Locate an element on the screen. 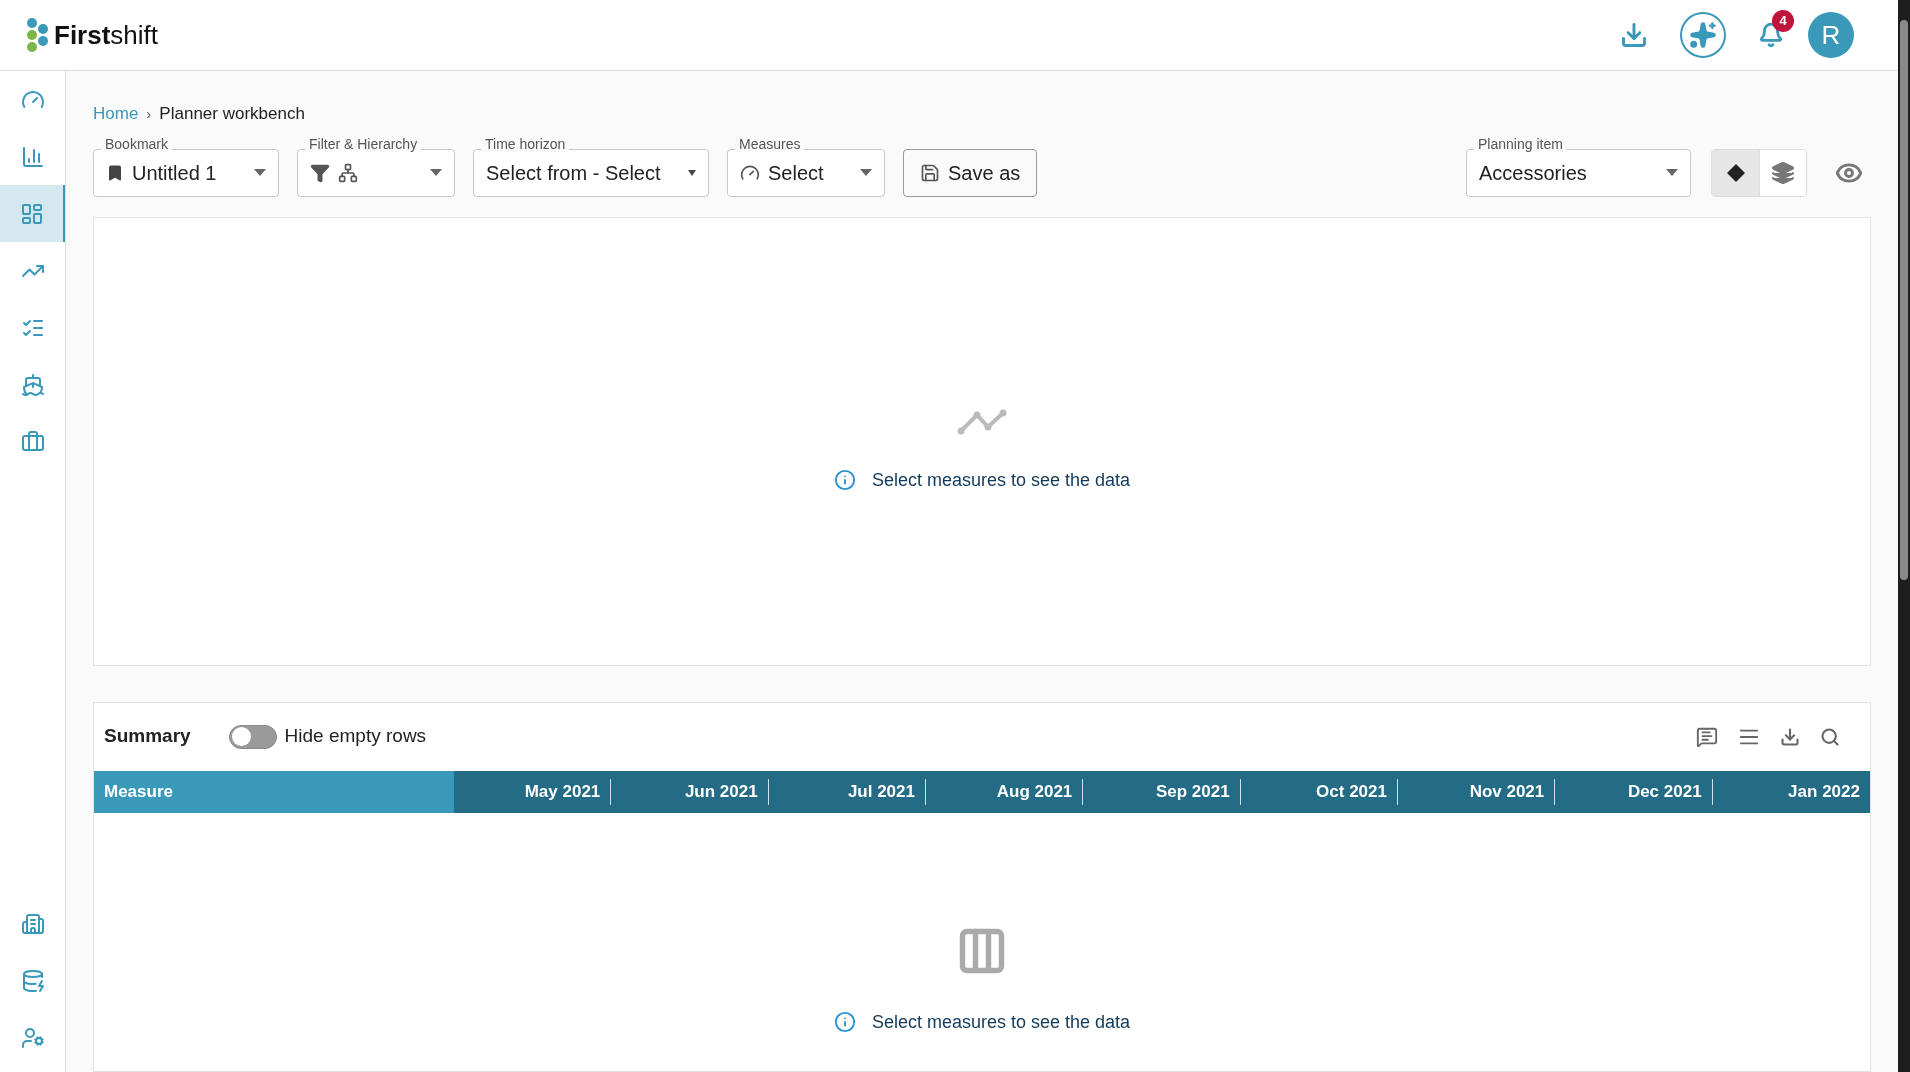  ship-icon is located at coordinates (32, 384).